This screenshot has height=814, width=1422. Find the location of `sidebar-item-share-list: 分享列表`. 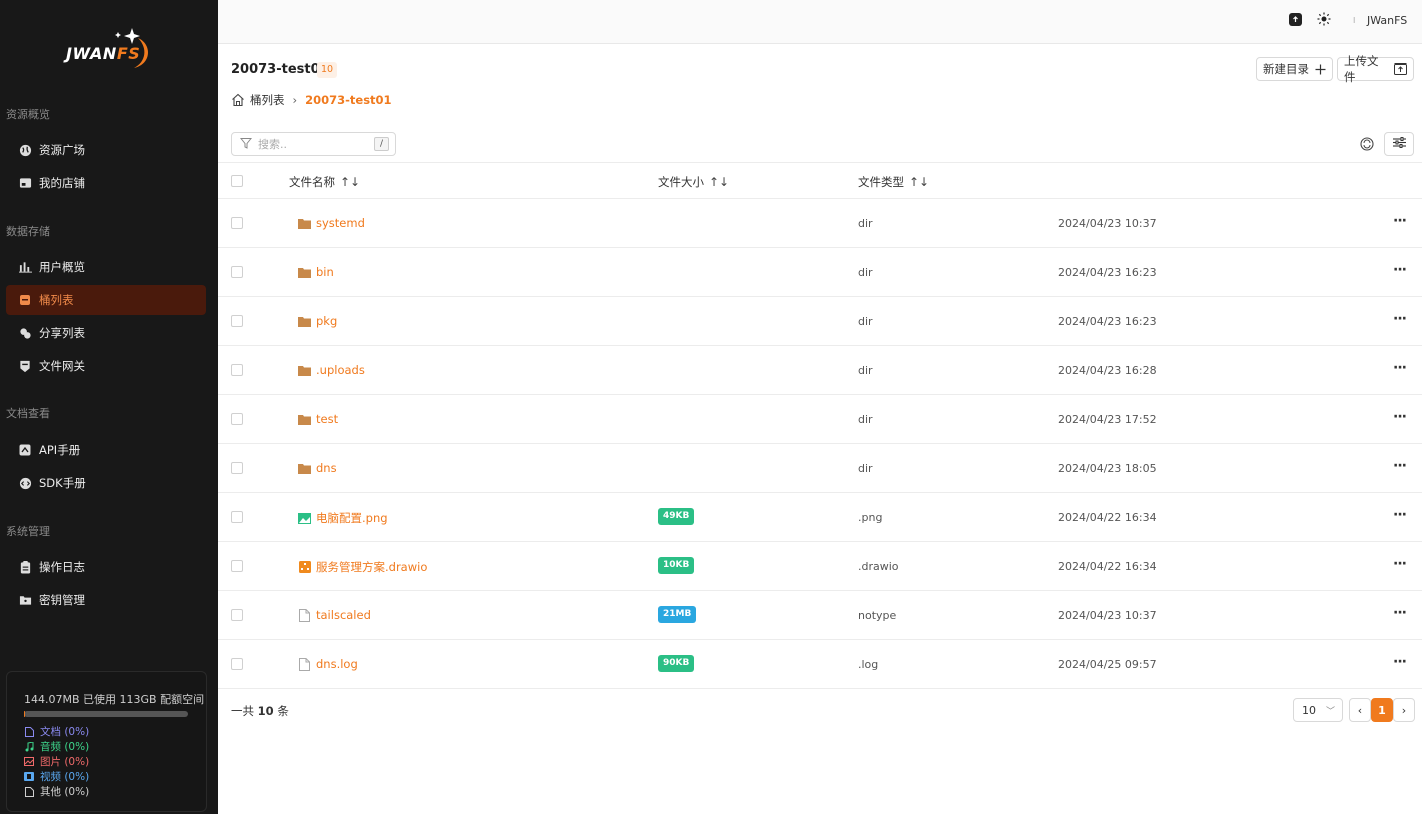

sidebar-item-share-list: 分享列表 is located at coordinates (106, 333).